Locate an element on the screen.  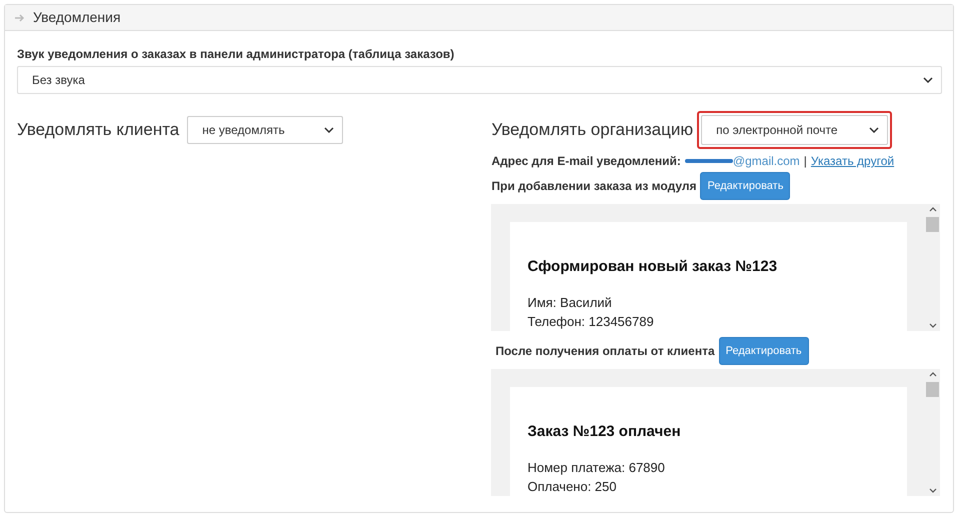
arrow-right-icon is located at coordinates (20, 18).